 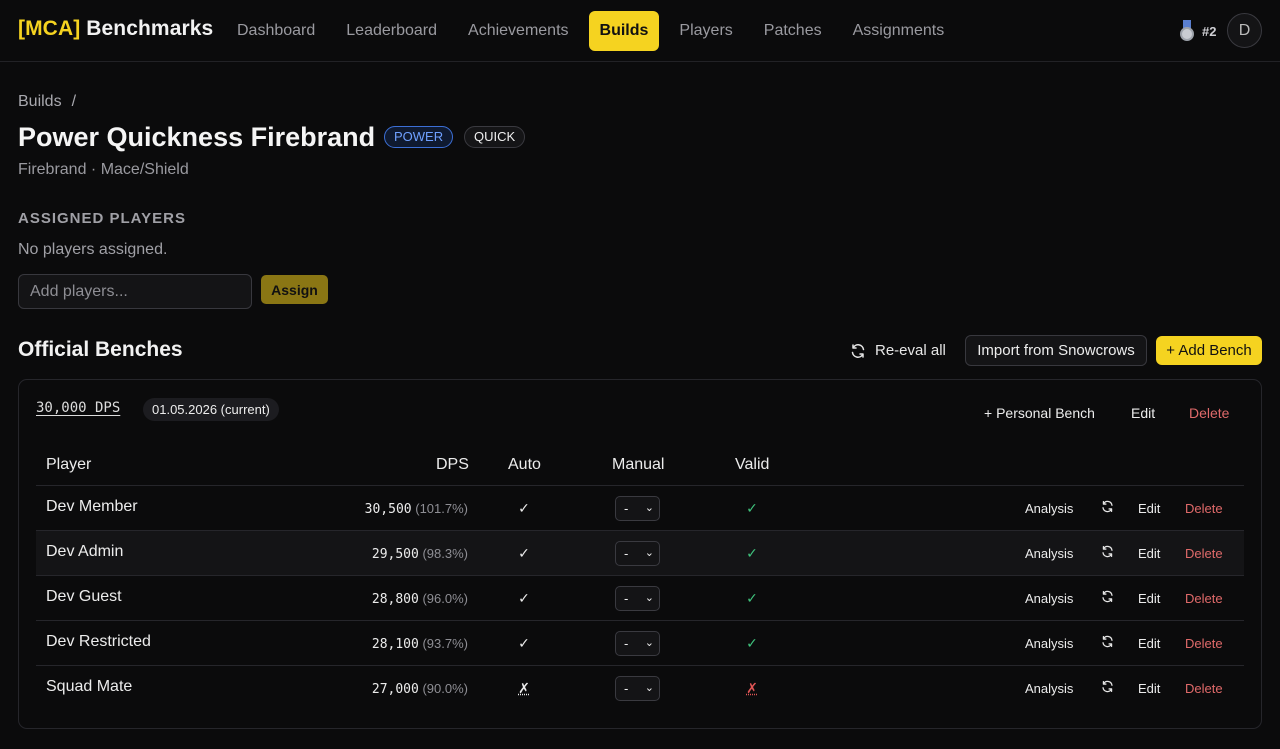 I want to click on page-title: Power Quickness Firebrand, so click(x=197, y=137).